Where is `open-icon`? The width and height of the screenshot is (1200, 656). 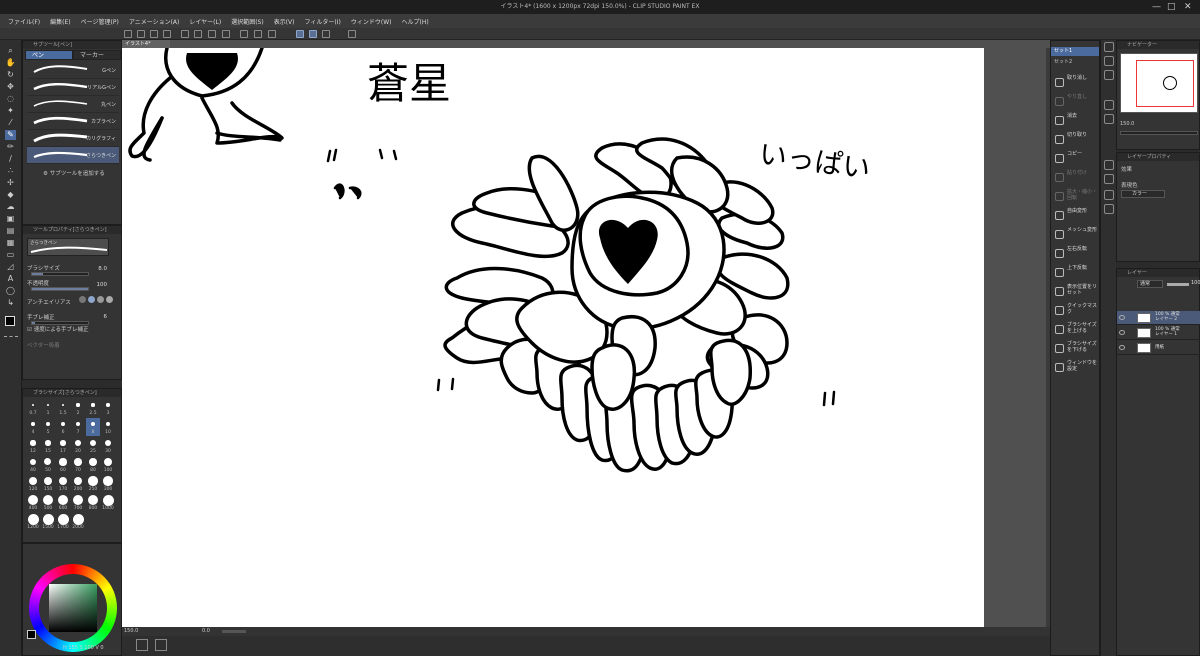 open-icon is located at coordinates (141, 34).